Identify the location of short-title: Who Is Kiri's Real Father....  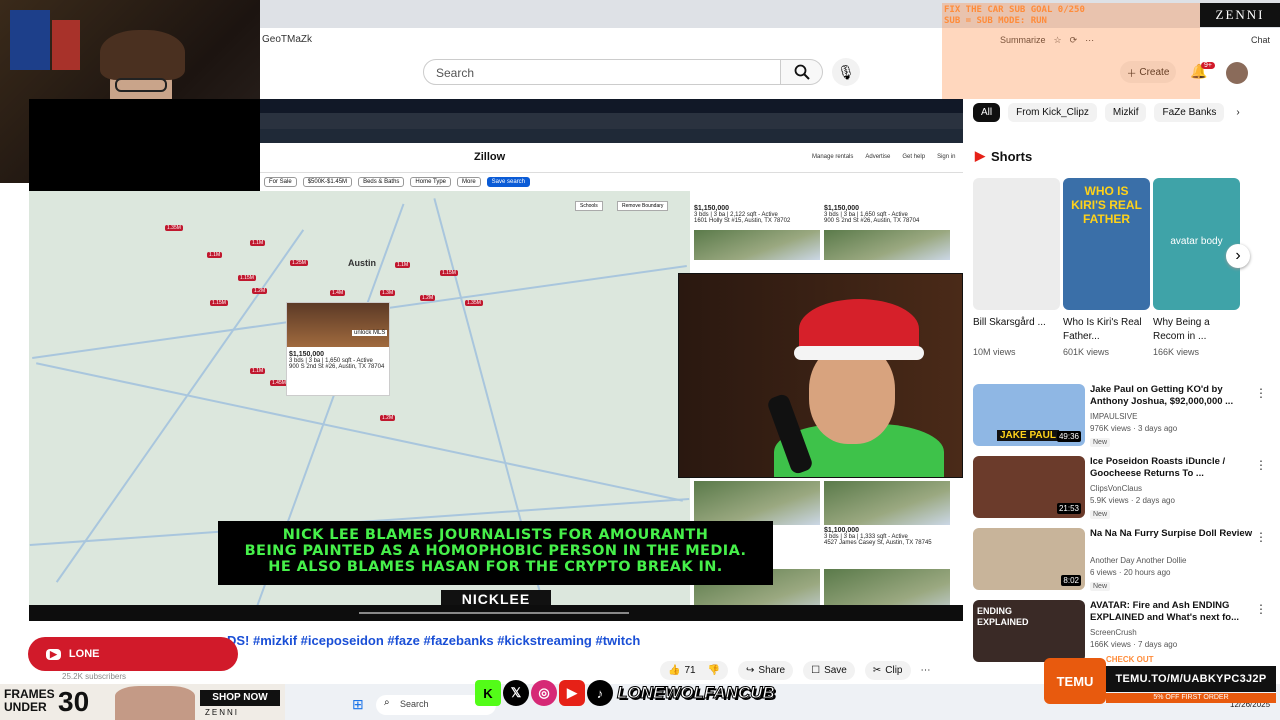
(1103, 330).